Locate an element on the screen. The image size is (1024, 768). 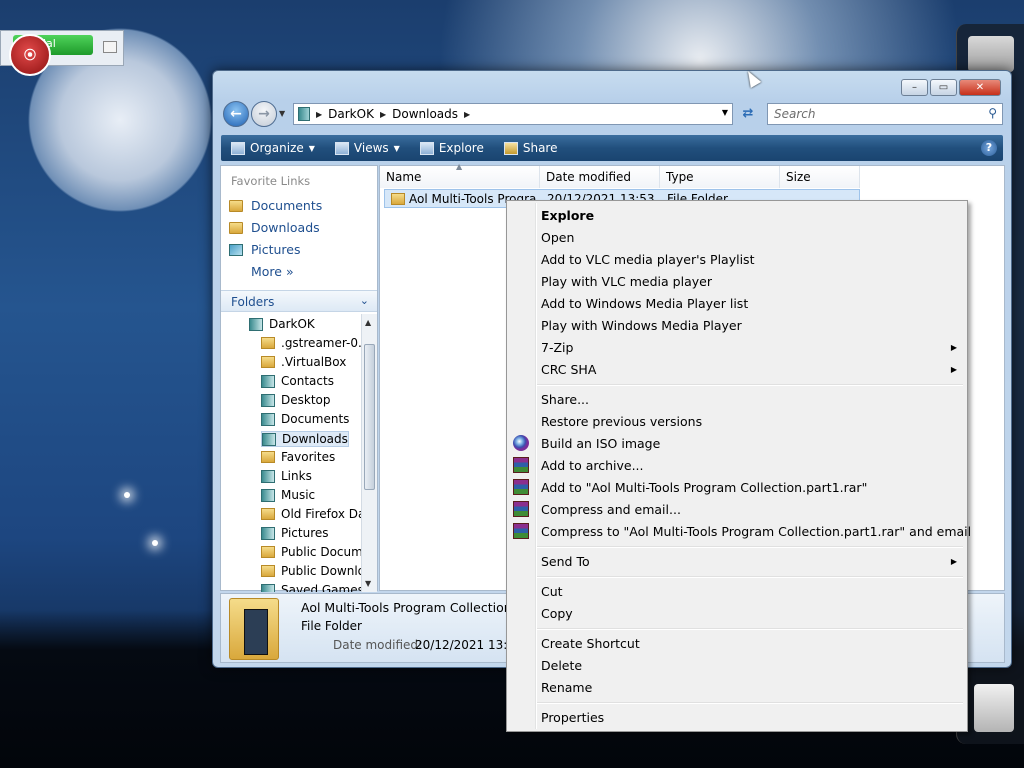
iso-disc-icon is located at coordinates (521, 443).